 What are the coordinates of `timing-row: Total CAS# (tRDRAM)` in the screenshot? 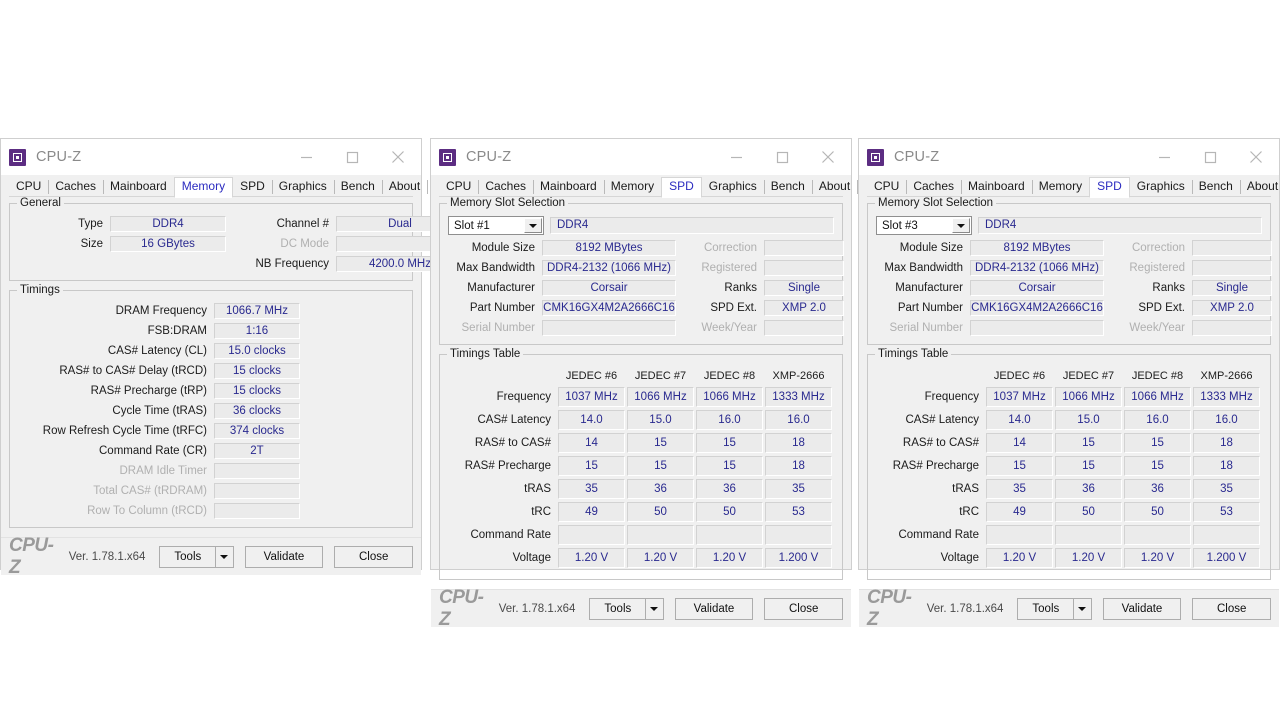 It's located at (211, 491).